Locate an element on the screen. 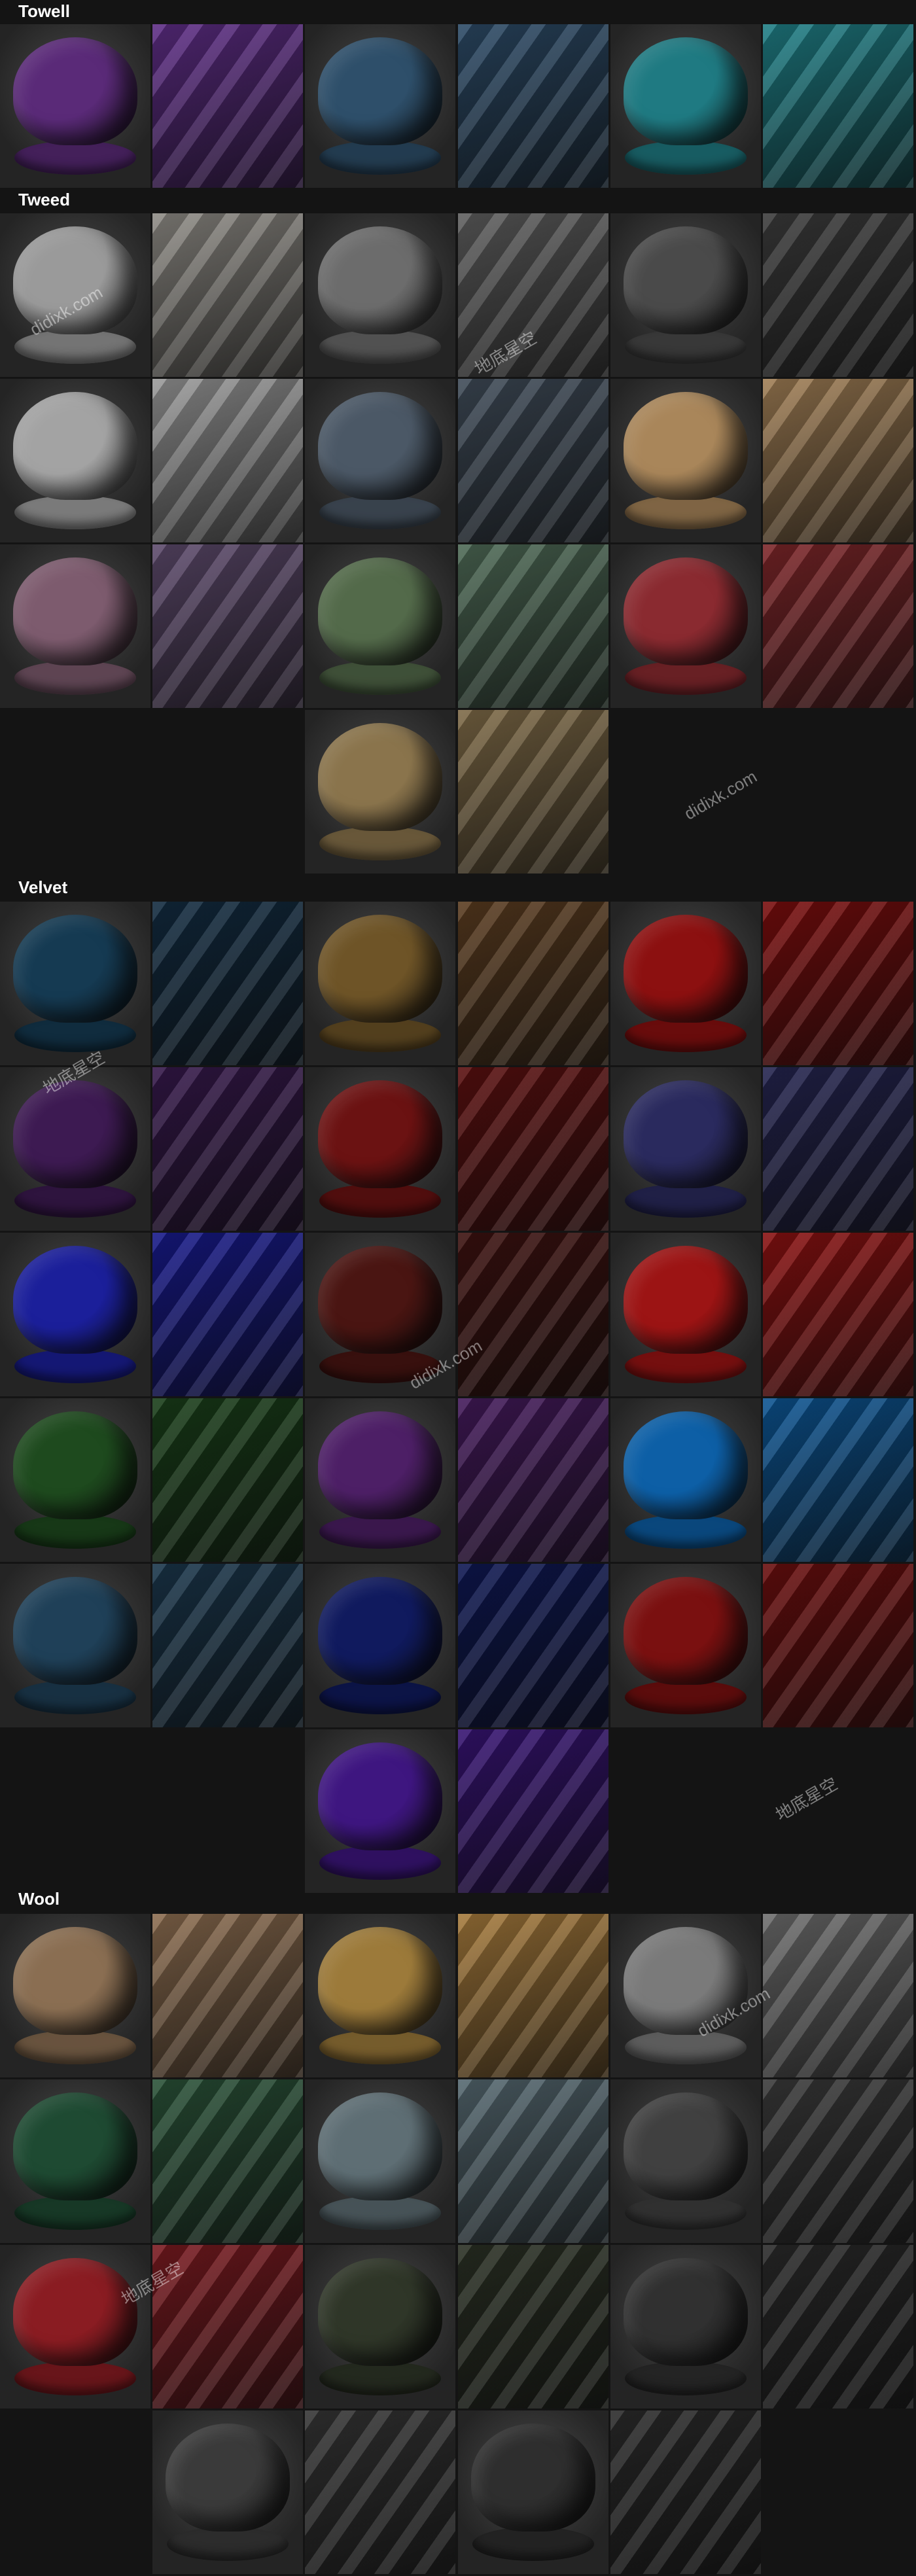 The width and height of the screenshot is (916, 2576). section-title-wool: Wool is located at coordinates (39, 1899).